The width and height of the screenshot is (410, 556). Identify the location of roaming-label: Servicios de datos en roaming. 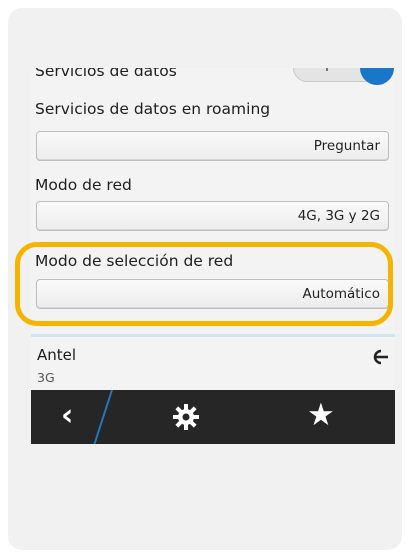
(153, 109).